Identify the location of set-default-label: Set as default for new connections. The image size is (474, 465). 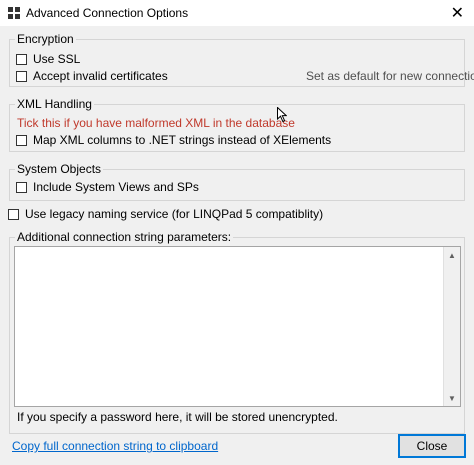
(390, 76).